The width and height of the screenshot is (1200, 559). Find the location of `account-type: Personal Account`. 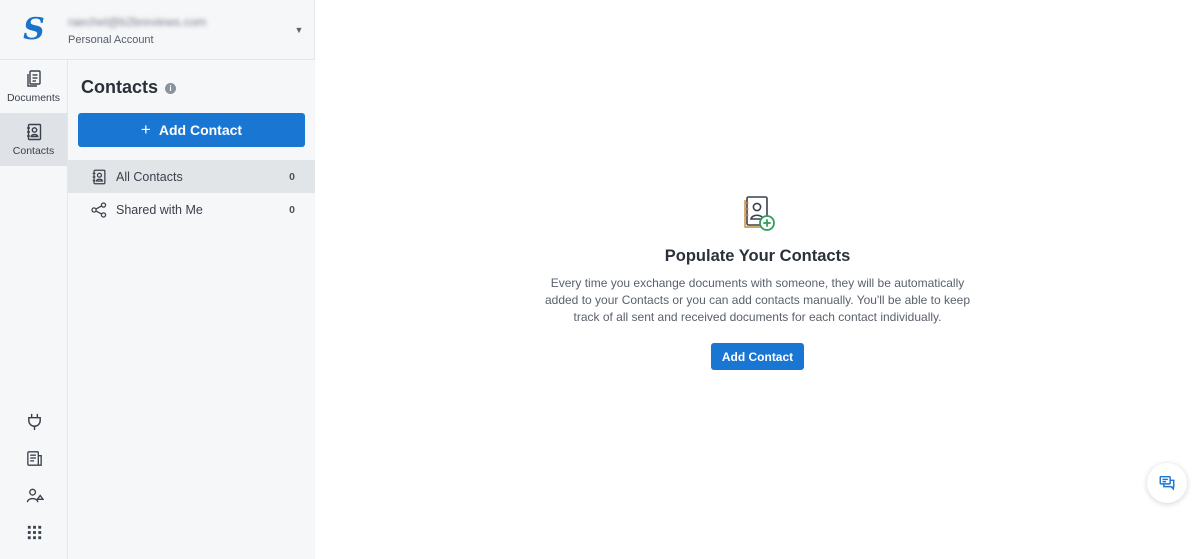

account-type: Personal Account is located at coordinates (111, 40).